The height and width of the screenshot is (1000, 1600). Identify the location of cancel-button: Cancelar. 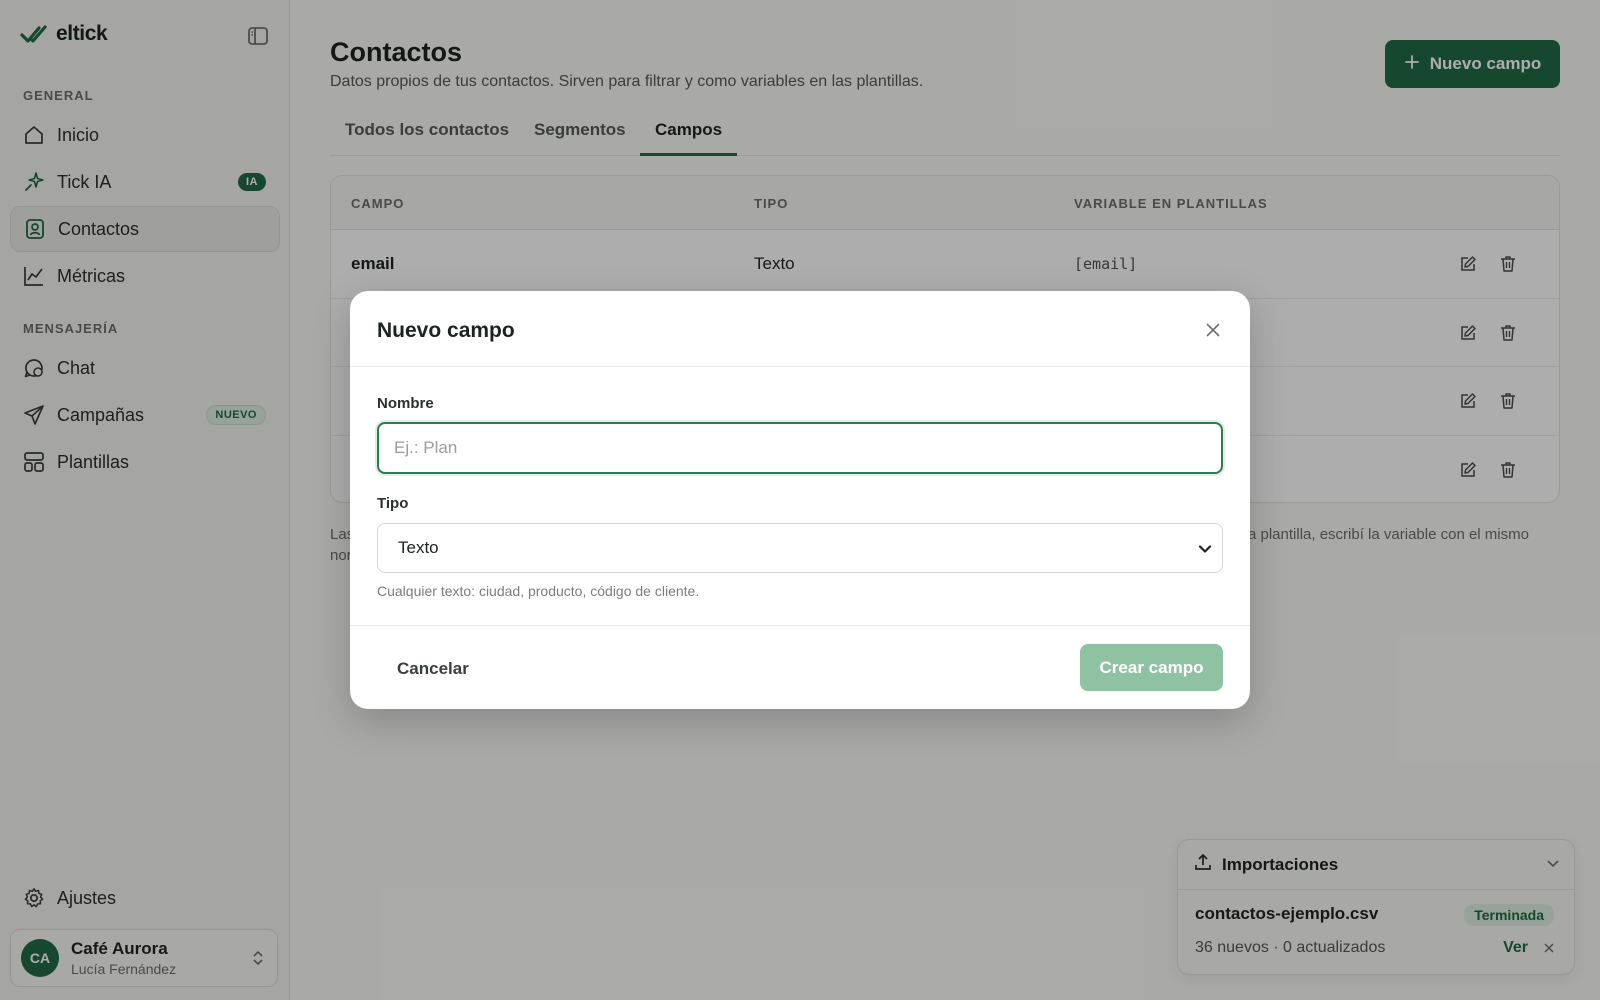
(433, 669).